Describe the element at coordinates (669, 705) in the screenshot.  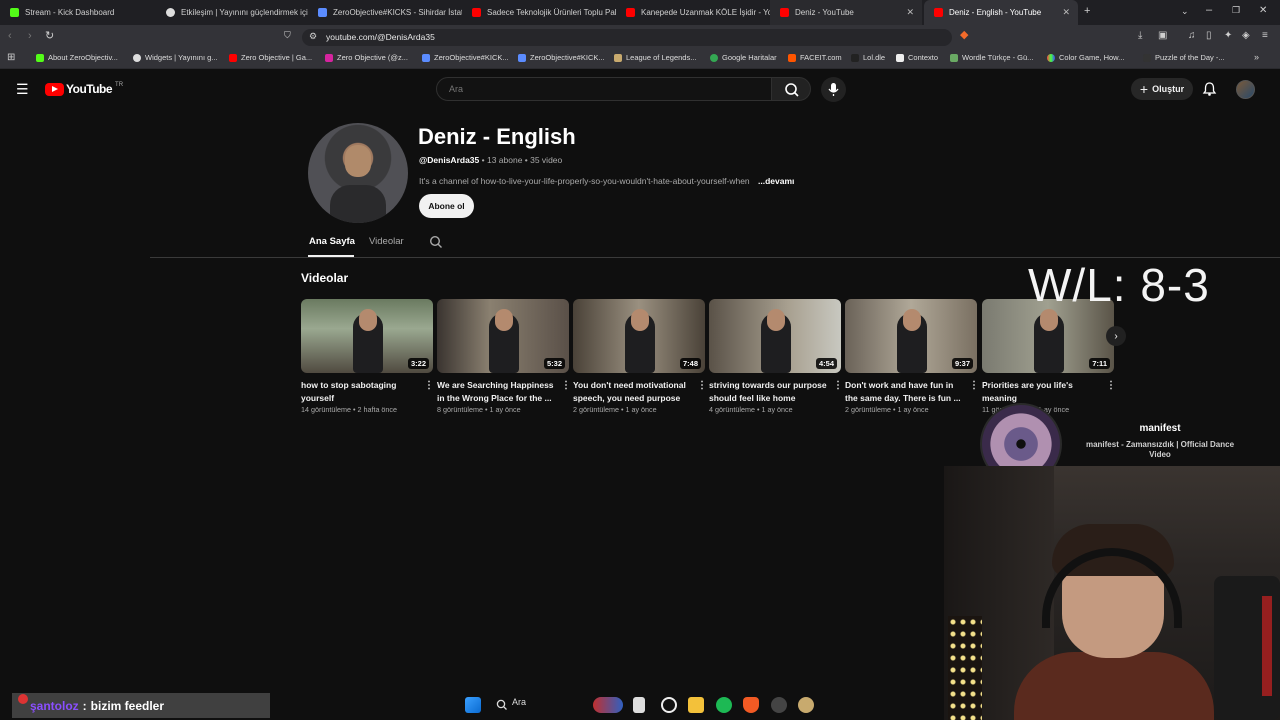
I see `app-icon` at that location.